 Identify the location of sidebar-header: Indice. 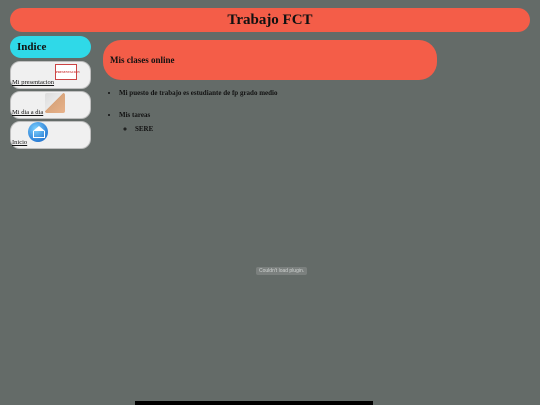
(50, 47).